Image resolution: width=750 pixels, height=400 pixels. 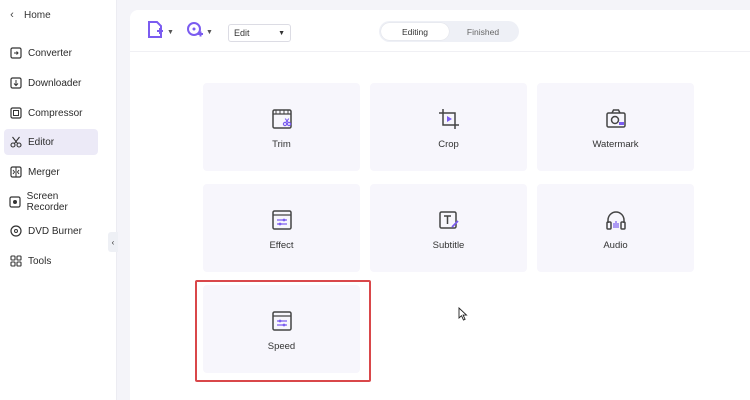 What do you see at coordinates (616, 220) in the screenshot?
I see `audio-headphones-icon` at bounding box center [616, 220].